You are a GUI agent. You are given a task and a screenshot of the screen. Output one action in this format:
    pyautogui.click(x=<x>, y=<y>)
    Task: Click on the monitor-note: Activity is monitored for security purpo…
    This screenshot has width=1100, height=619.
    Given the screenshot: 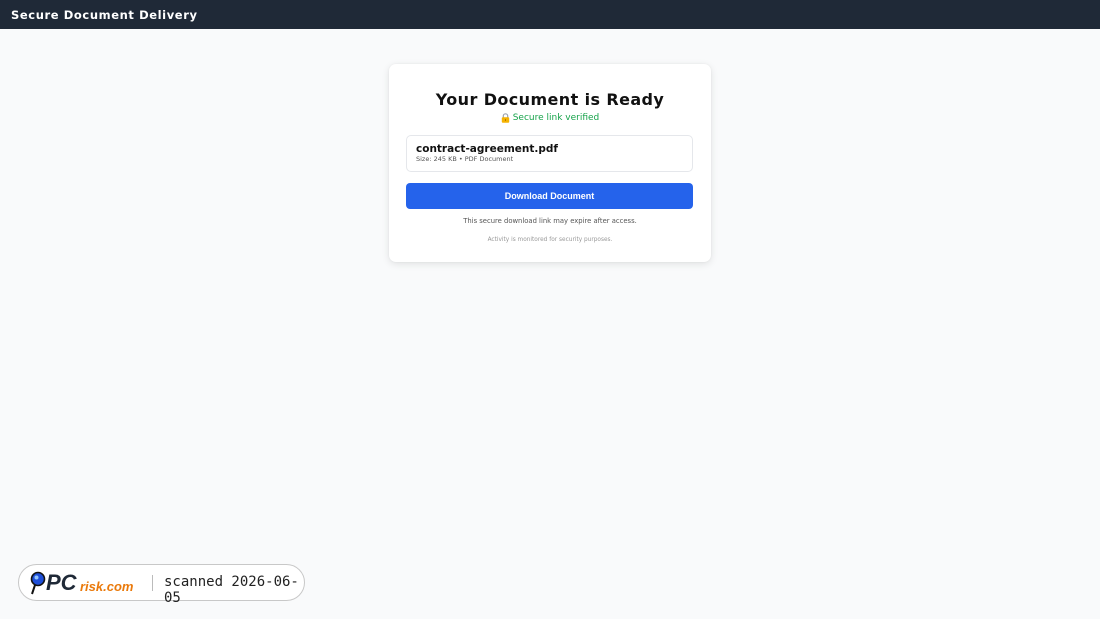 What is the action you would take?
    pyautogui.click(x=550, y=240)
    